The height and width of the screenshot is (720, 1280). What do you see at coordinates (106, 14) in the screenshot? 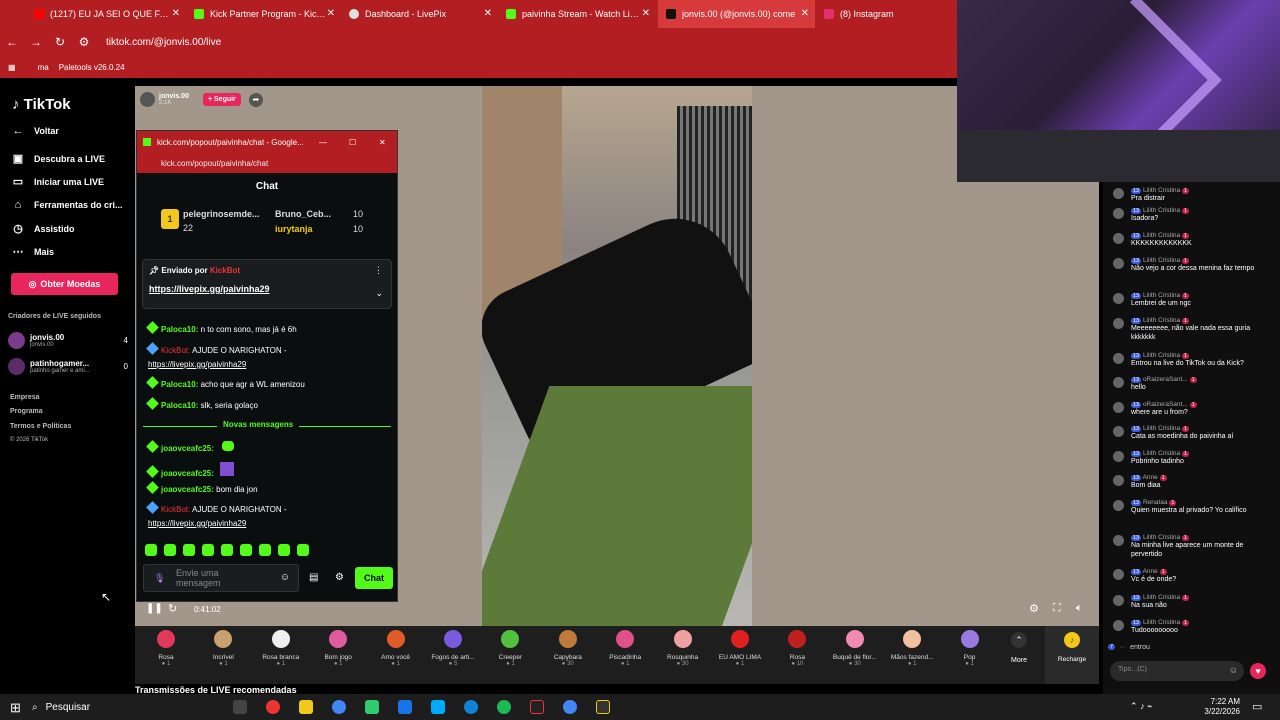
I see `tab-youtube: (1217) EU JA SEI O QUE FAZER✕` at bounding box center [106, 14].